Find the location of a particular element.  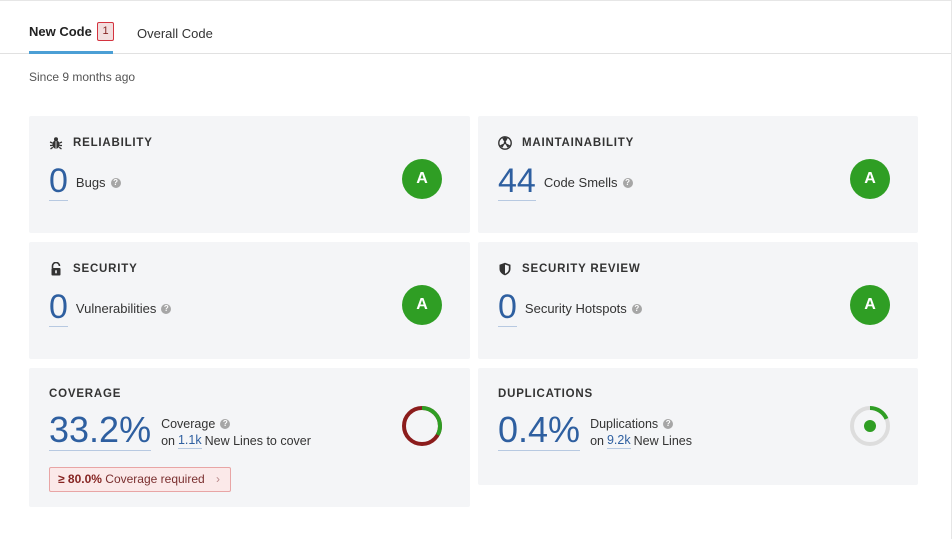

maintainability-card: MAINTAINABILITY 44 Code Smells ? A is located at coordinates (698, 174).